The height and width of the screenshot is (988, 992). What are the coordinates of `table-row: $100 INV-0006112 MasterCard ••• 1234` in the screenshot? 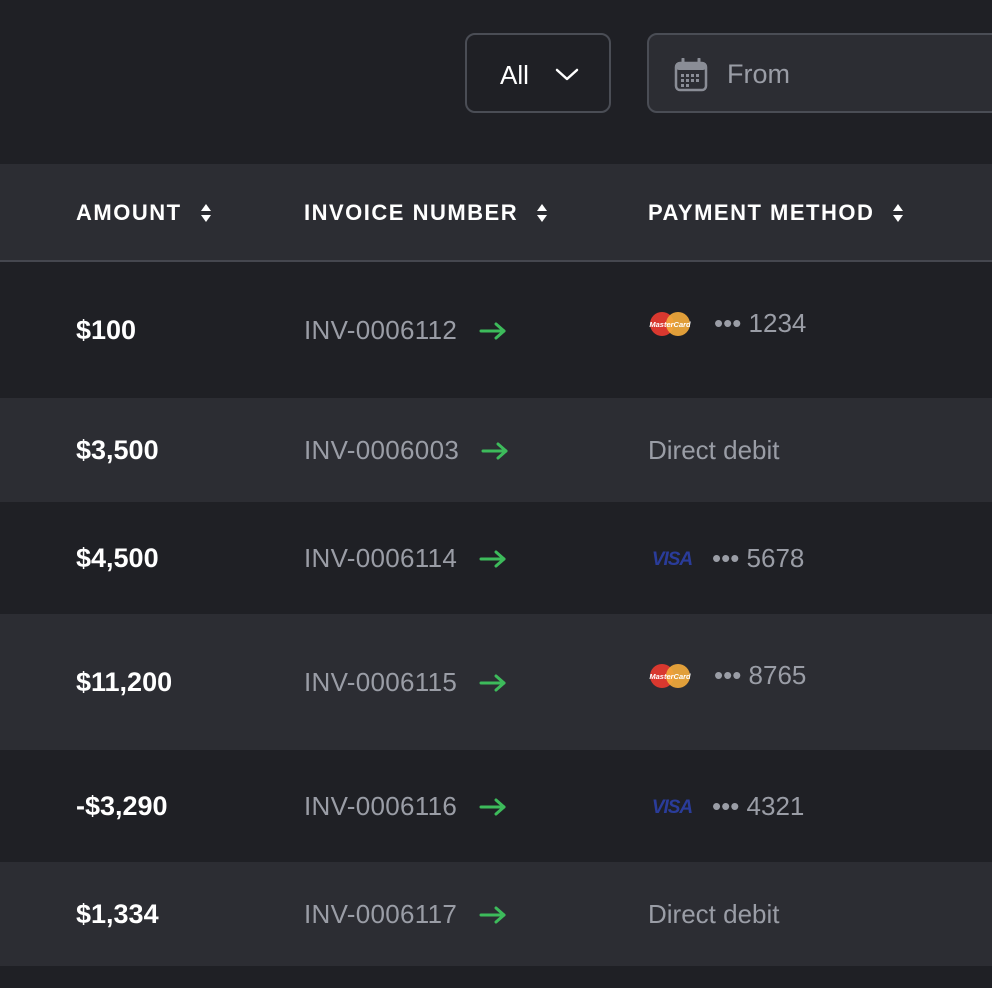 It's located at (496, 330).